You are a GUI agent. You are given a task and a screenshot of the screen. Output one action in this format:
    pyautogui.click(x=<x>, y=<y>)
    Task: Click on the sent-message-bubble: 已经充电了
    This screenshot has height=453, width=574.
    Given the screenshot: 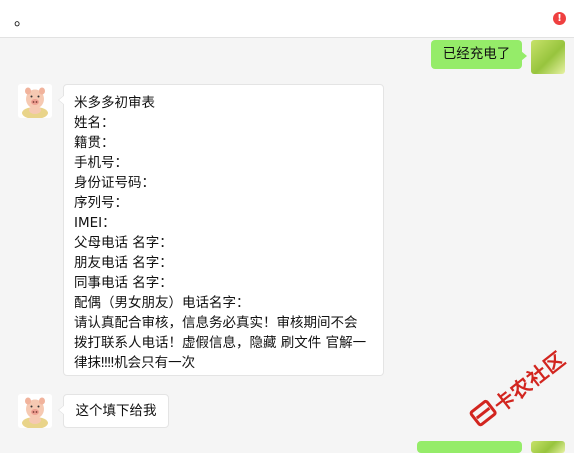 What is the action you would take?
    pyautogui.click(x=479, y=54)
    